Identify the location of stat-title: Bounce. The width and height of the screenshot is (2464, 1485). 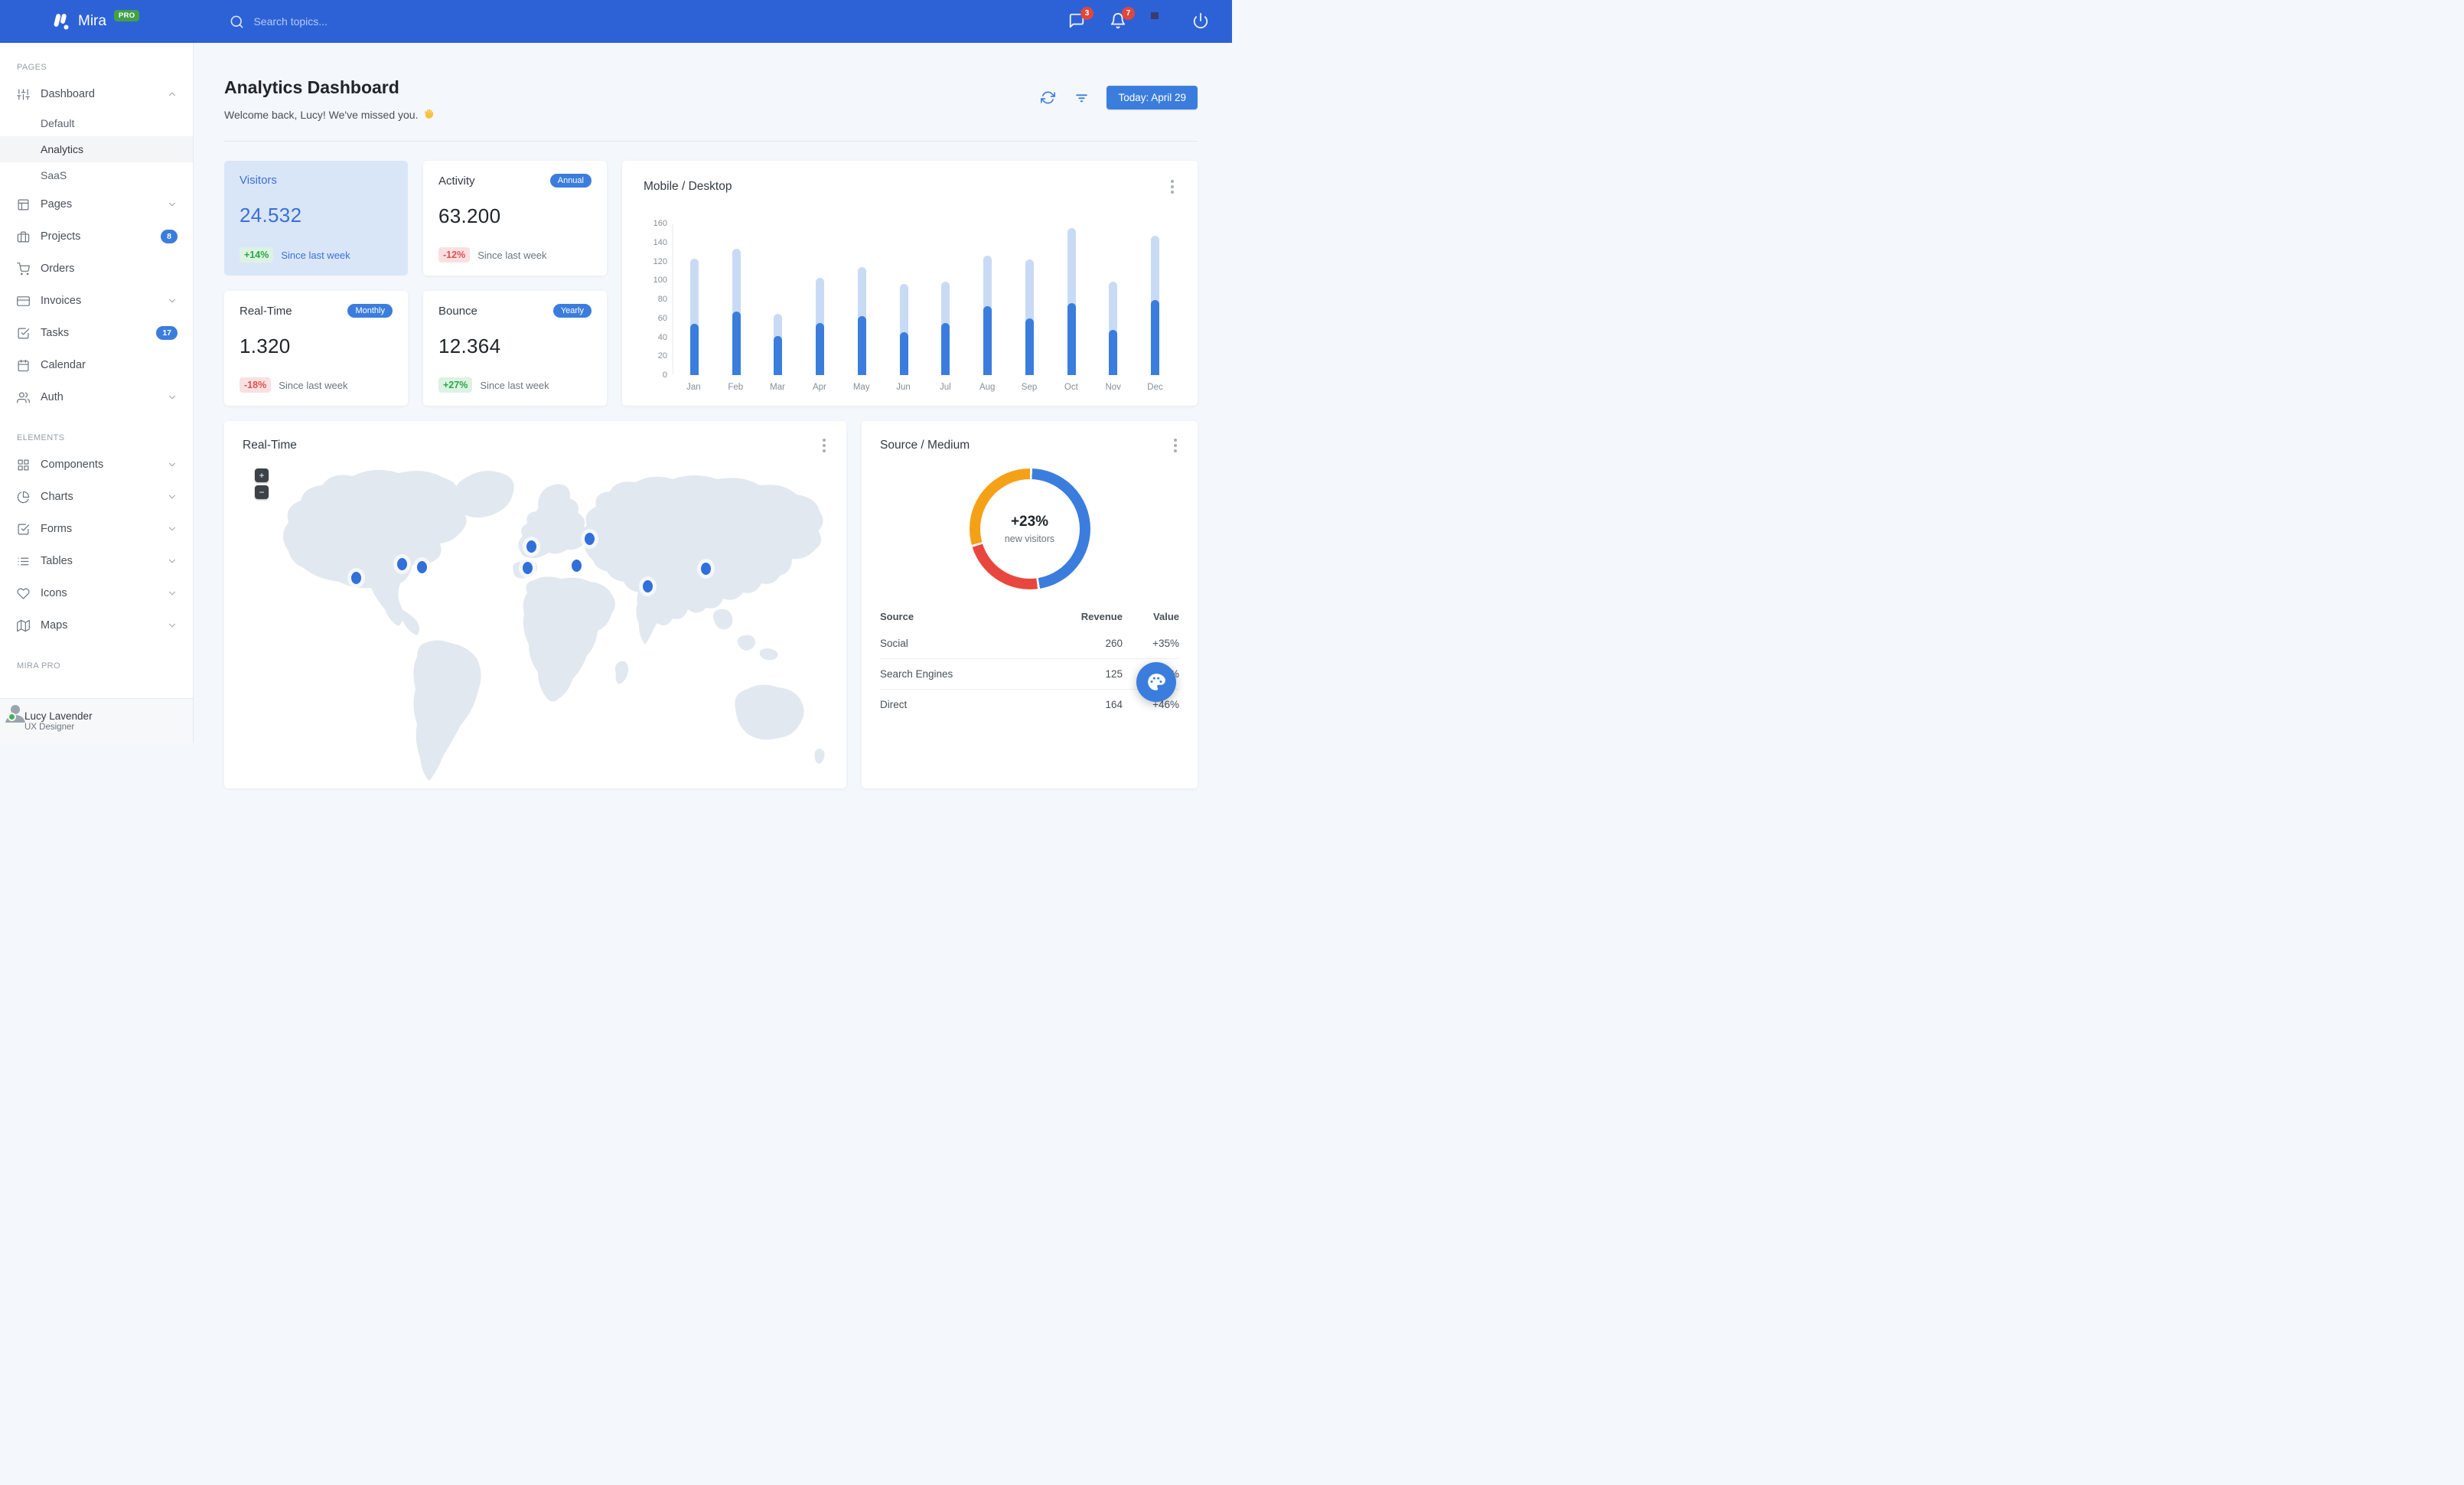
(458, 311).